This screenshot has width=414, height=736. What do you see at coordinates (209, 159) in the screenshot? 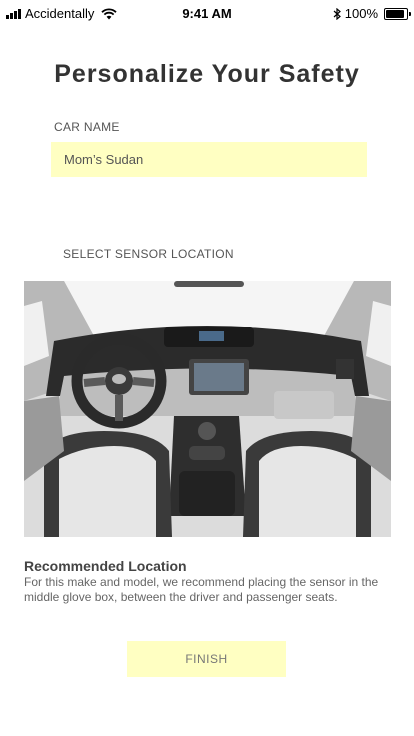
I see `car-name-input` at bounding box center [209, 159].